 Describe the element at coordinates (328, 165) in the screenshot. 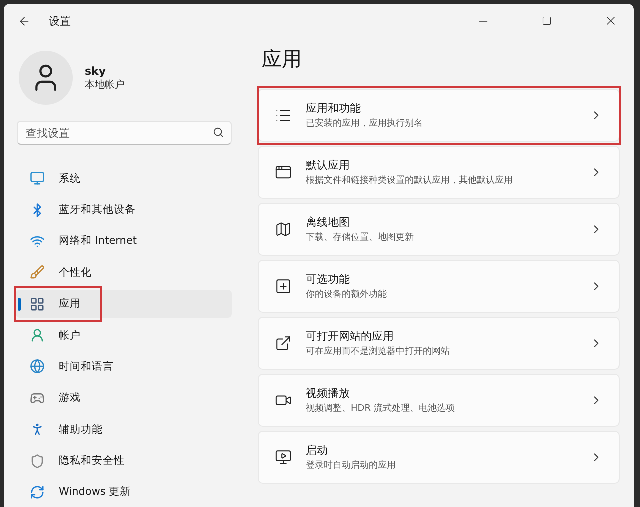

I see `card-title: 默认应用` at that location.